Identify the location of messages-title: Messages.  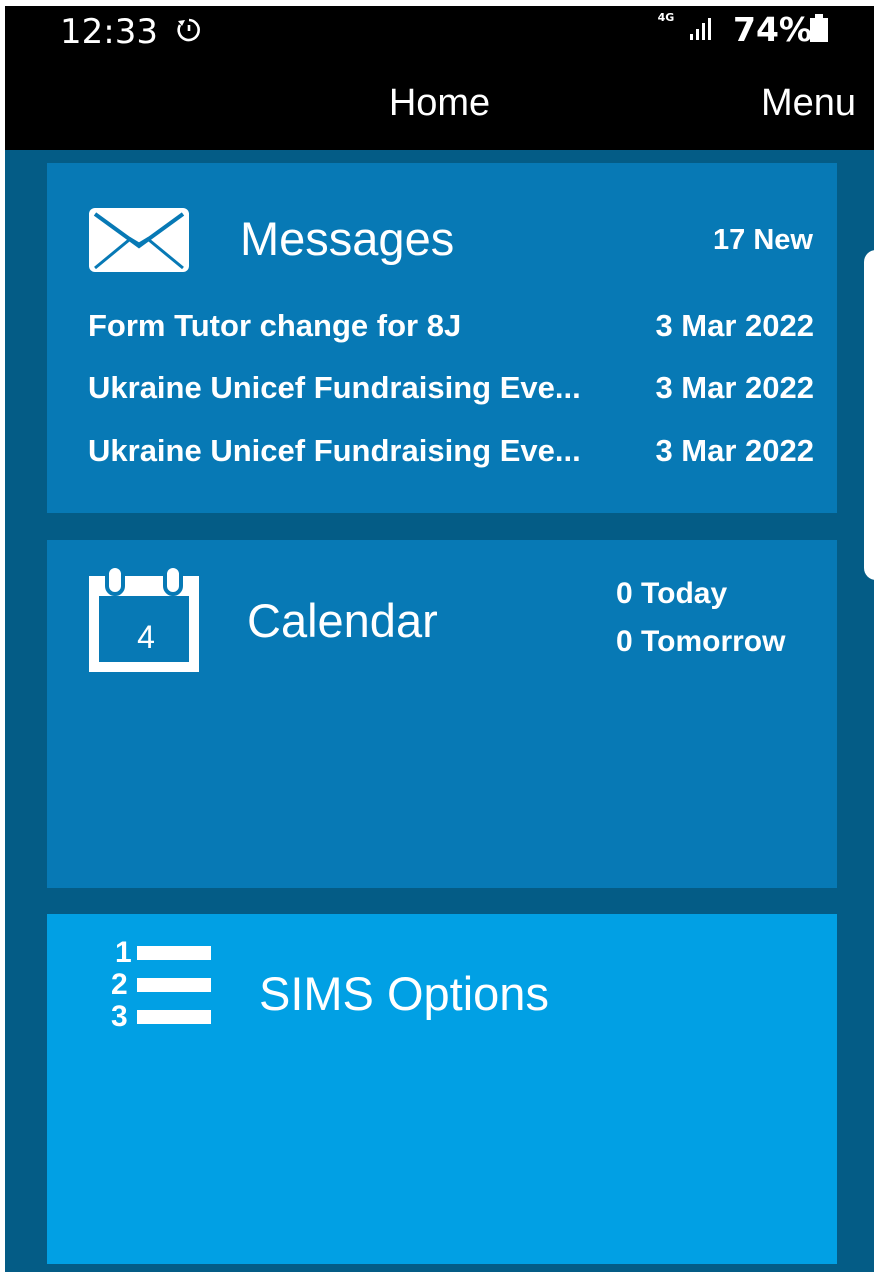
(347, 238).